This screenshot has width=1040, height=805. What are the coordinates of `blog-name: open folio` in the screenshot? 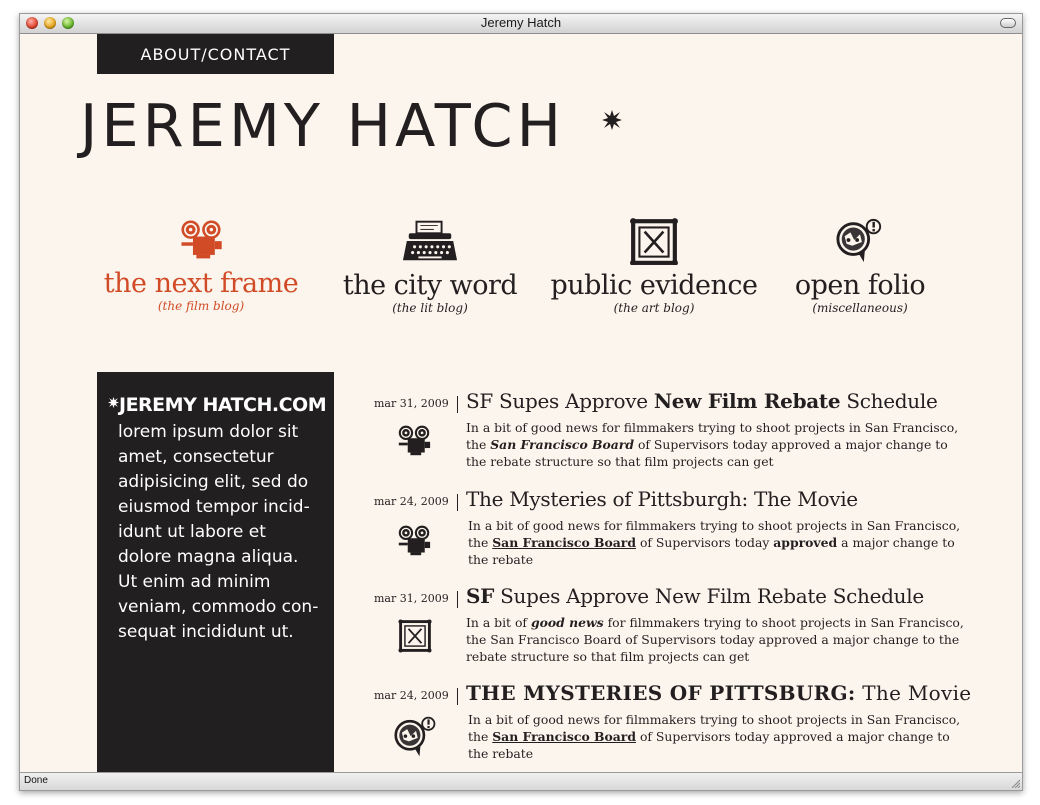 It's located at (860, 285).